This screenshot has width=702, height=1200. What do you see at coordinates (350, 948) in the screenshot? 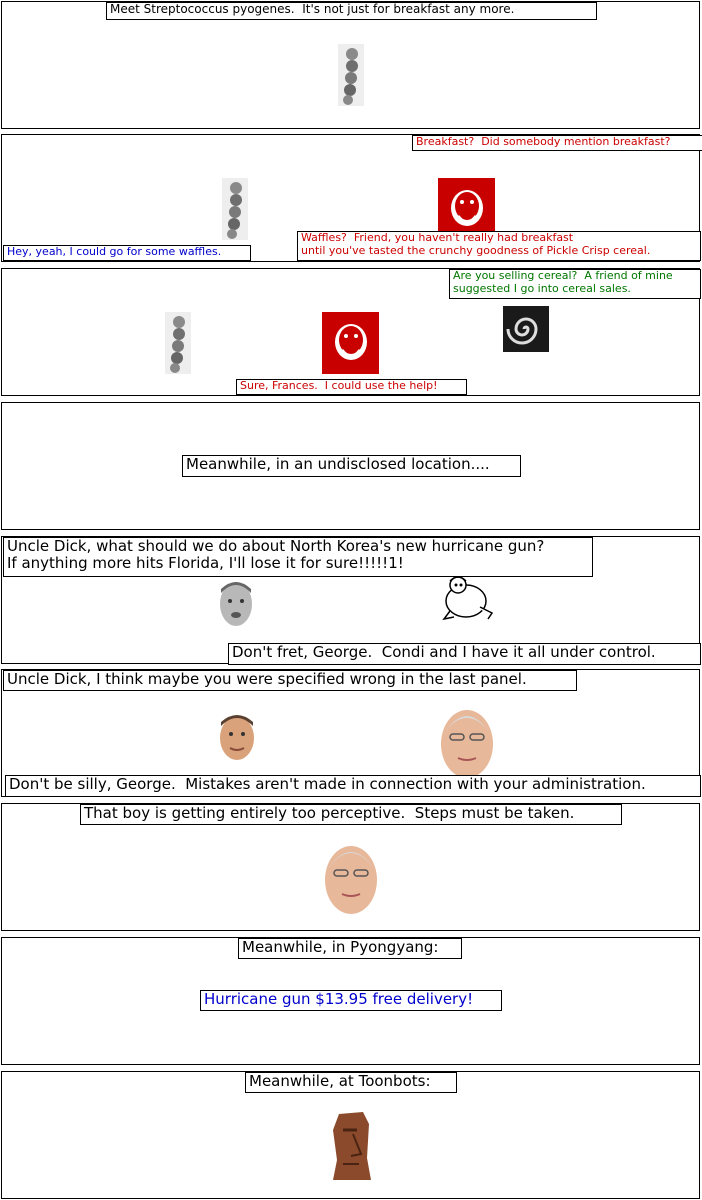
I see `caption: Meanwhile, in Pyongyang:` at bounding box center [350, 948].